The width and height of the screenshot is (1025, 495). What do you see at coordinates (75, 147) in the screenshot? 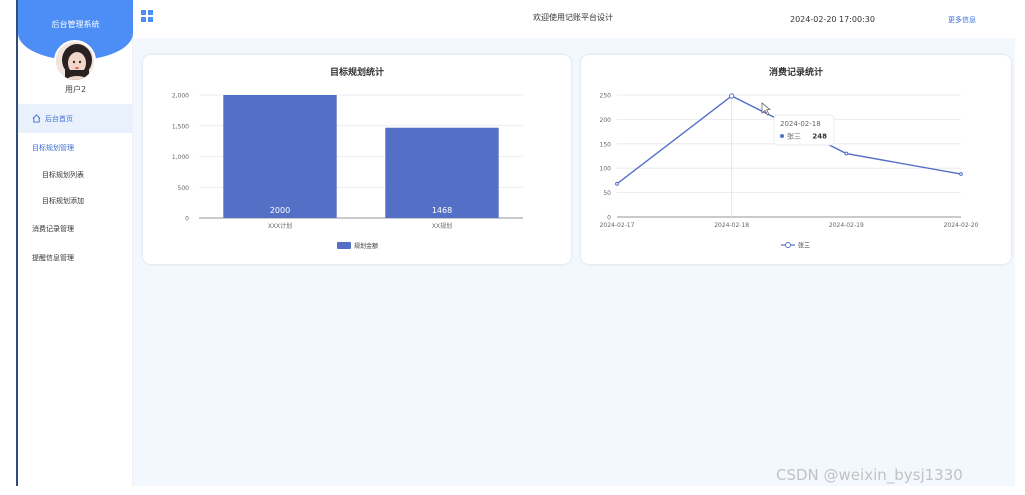
I see `sidebar-item-goal-management: 目标规划管理` at bounding box center [75, 147].